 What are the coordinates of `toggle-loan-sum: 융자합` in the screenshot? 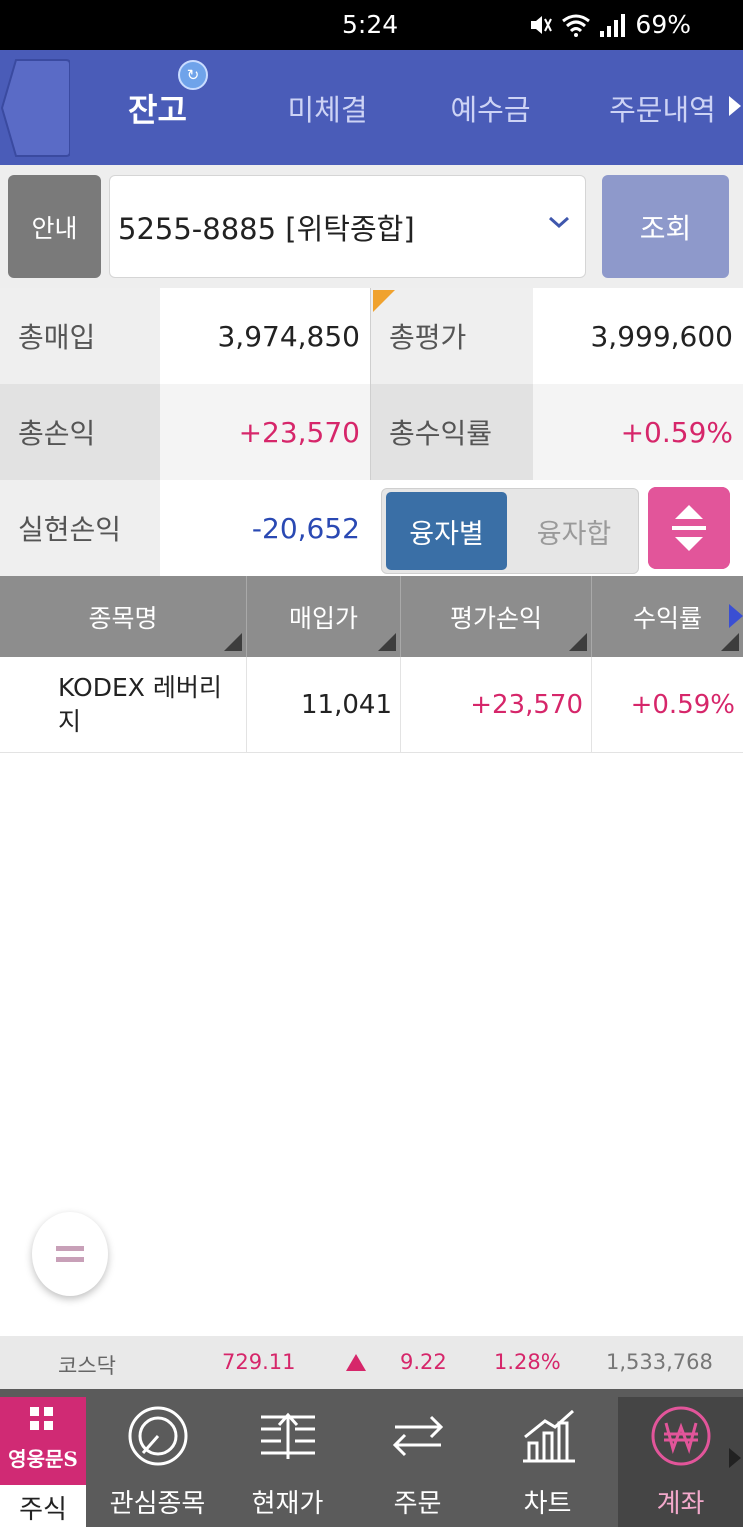 It's located at (574, 531).